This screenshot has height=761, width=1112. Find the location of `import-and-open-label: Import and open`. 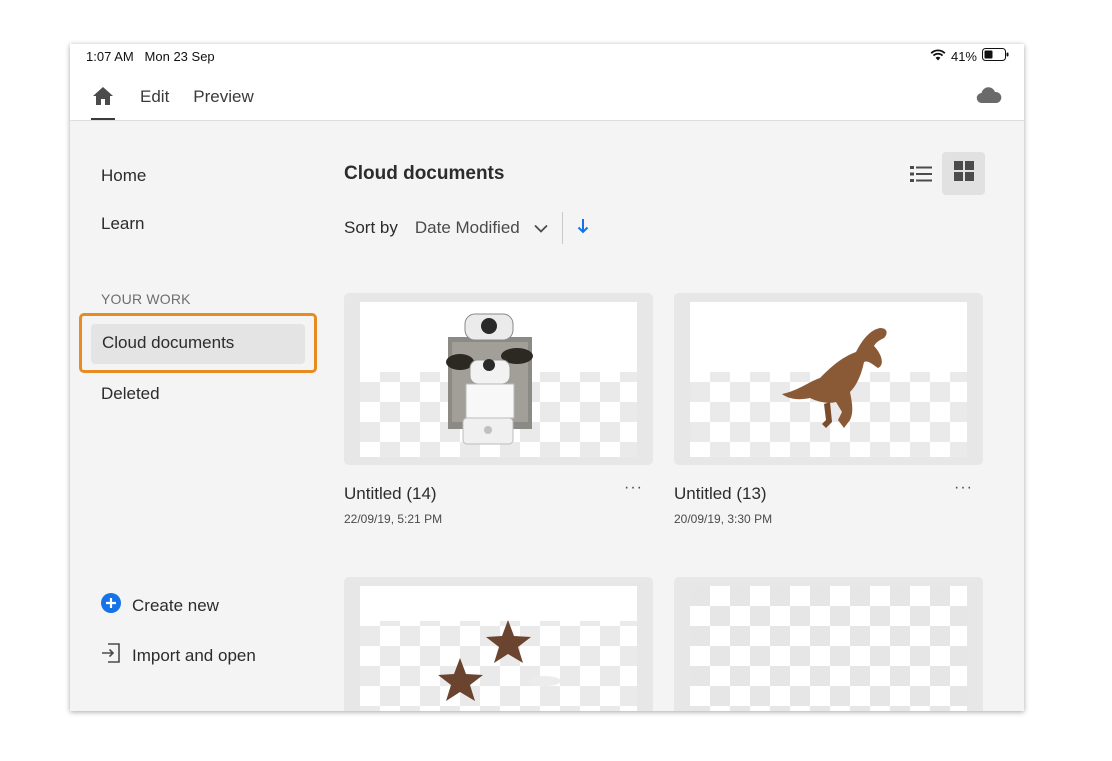

import-and-open-label: Import and open is located at coordinates (194, 655).